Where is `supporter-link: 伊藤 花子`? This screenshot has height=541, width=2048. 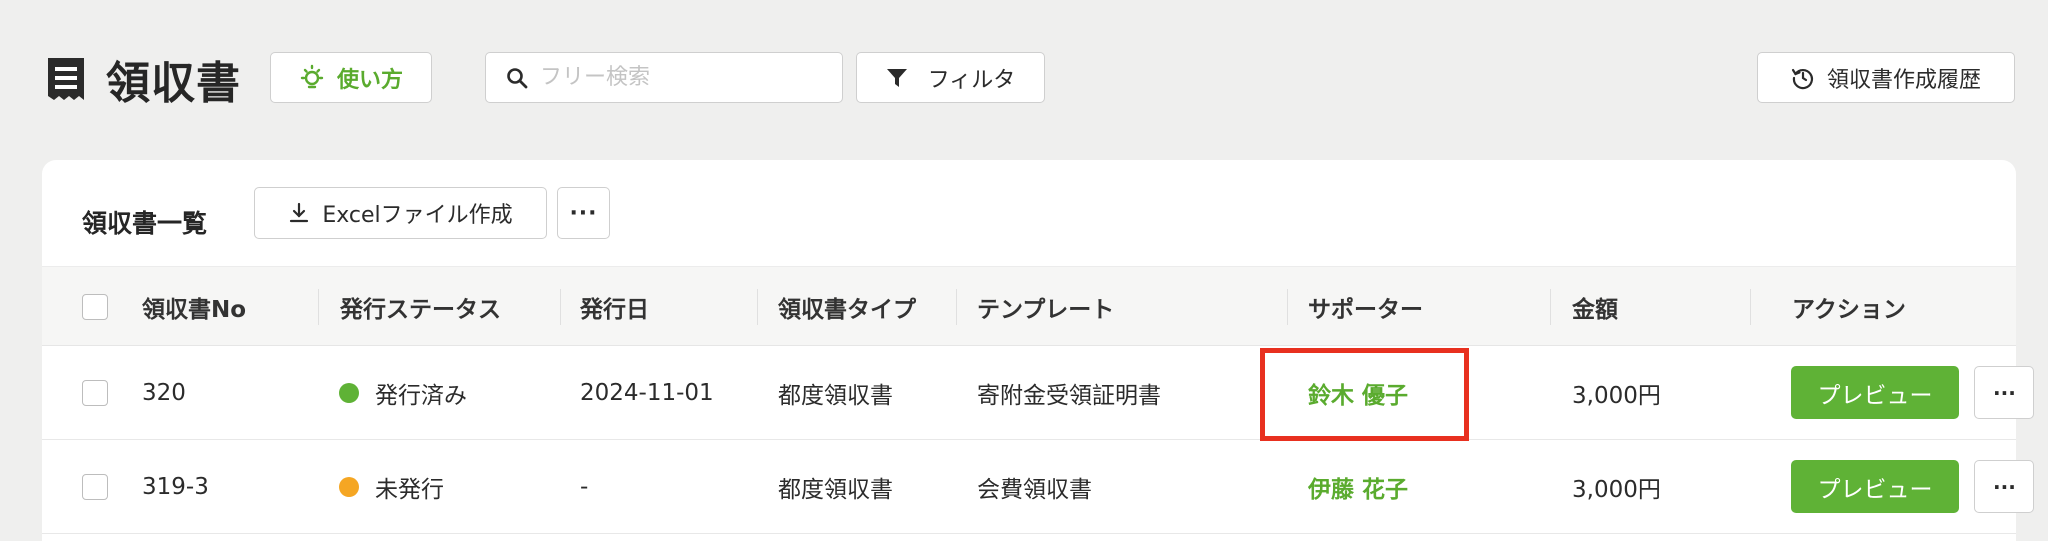 supporter-link: 伊藤 花子 is located at coordinates (1358, 487).